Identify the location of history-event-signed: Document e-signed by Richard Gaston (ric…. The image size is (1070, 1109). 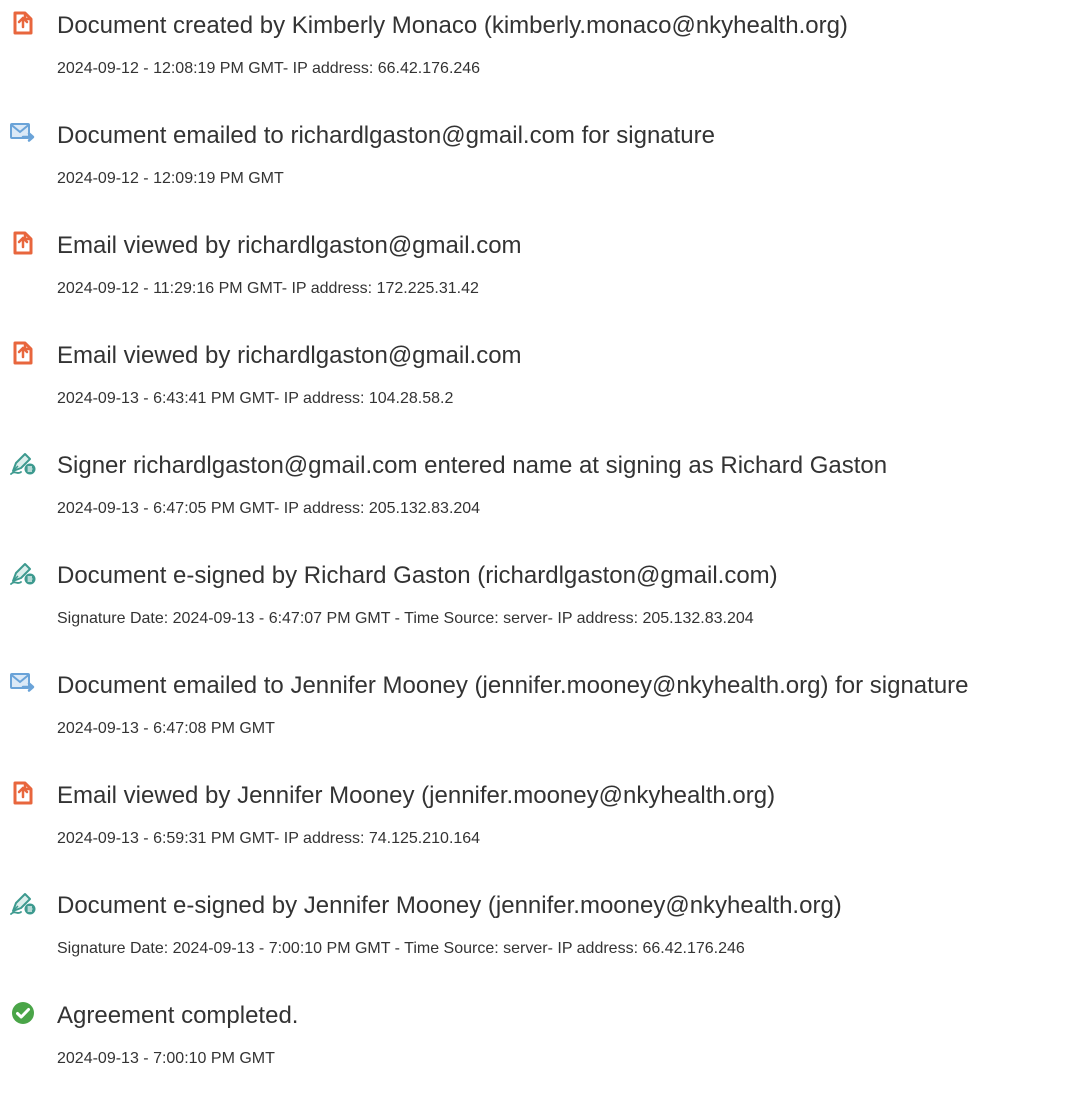
(535, 605).